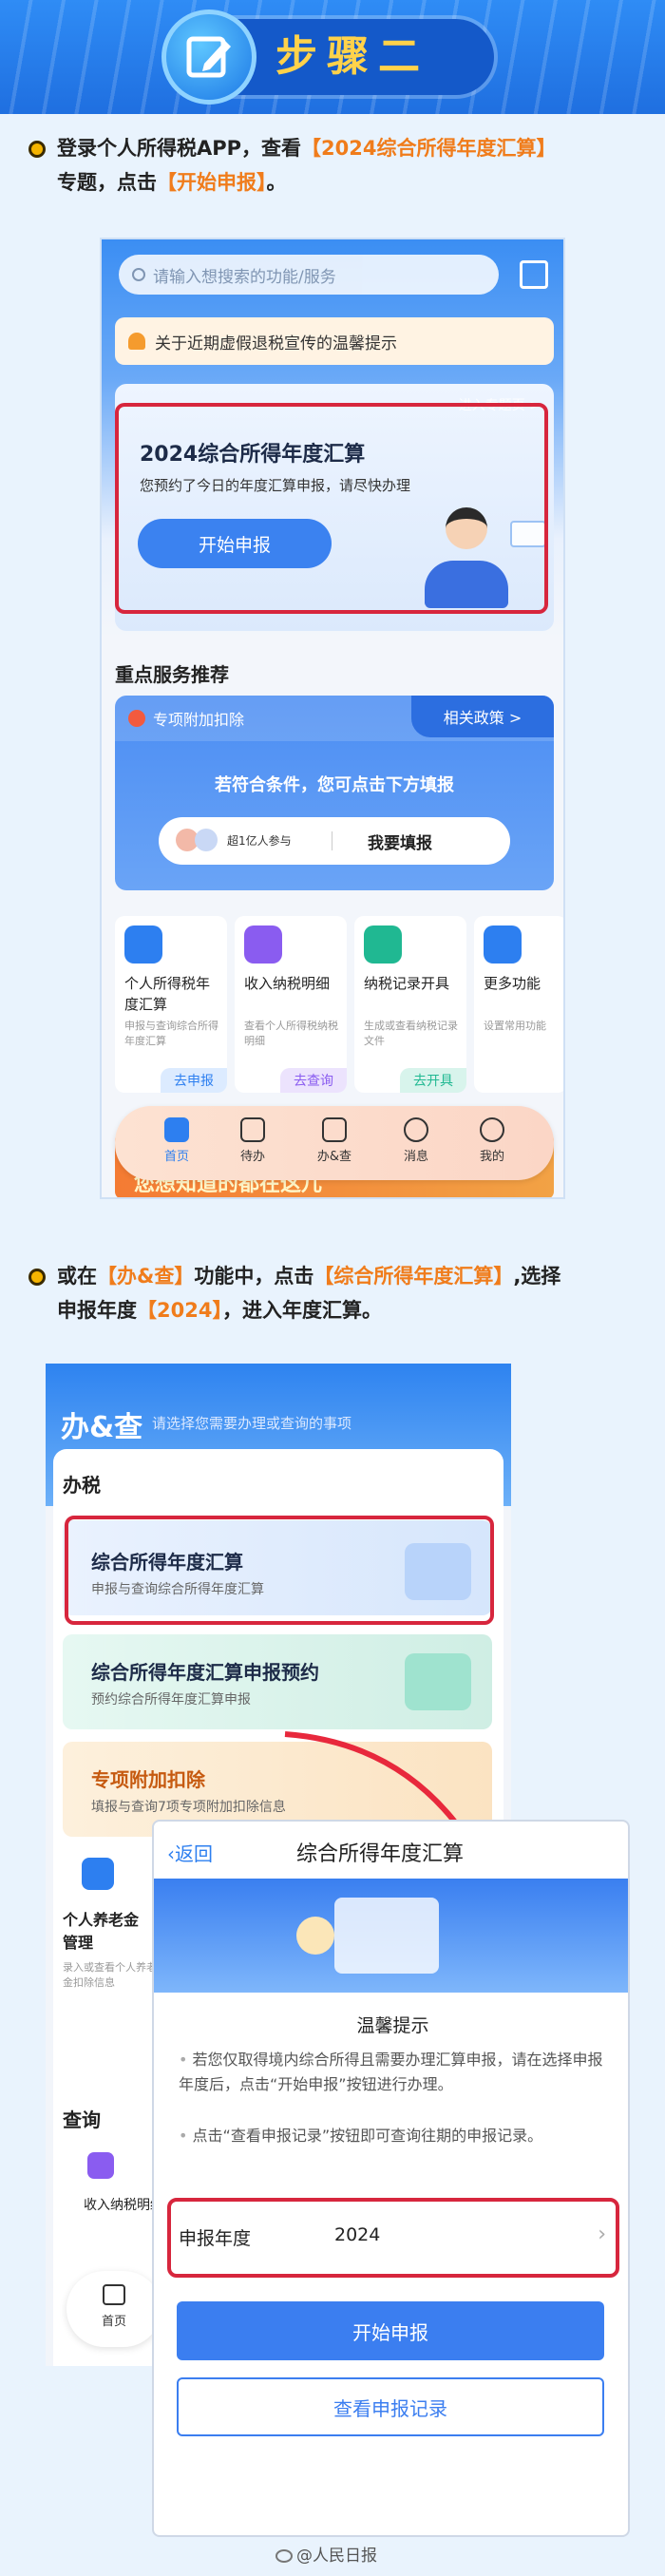 This screenshot has height=2576, width=665. I want to click on record-icon, so click(383, 944).